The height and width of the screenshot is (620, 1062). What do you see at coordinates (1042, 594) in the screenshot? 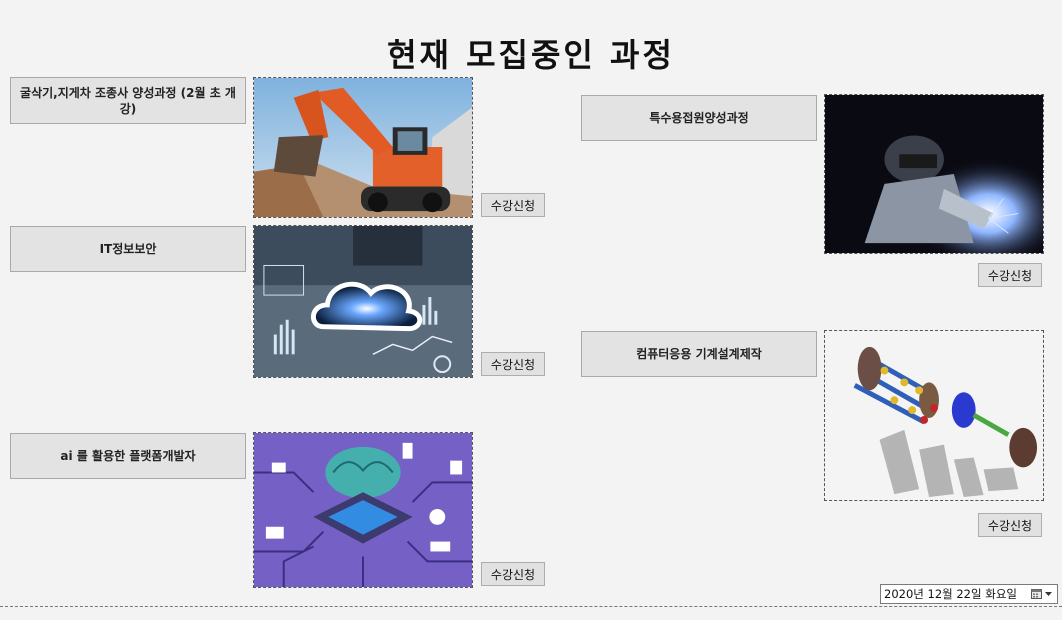
I see `calendar-dropdown-icon` at bounding box center [1042, 594].